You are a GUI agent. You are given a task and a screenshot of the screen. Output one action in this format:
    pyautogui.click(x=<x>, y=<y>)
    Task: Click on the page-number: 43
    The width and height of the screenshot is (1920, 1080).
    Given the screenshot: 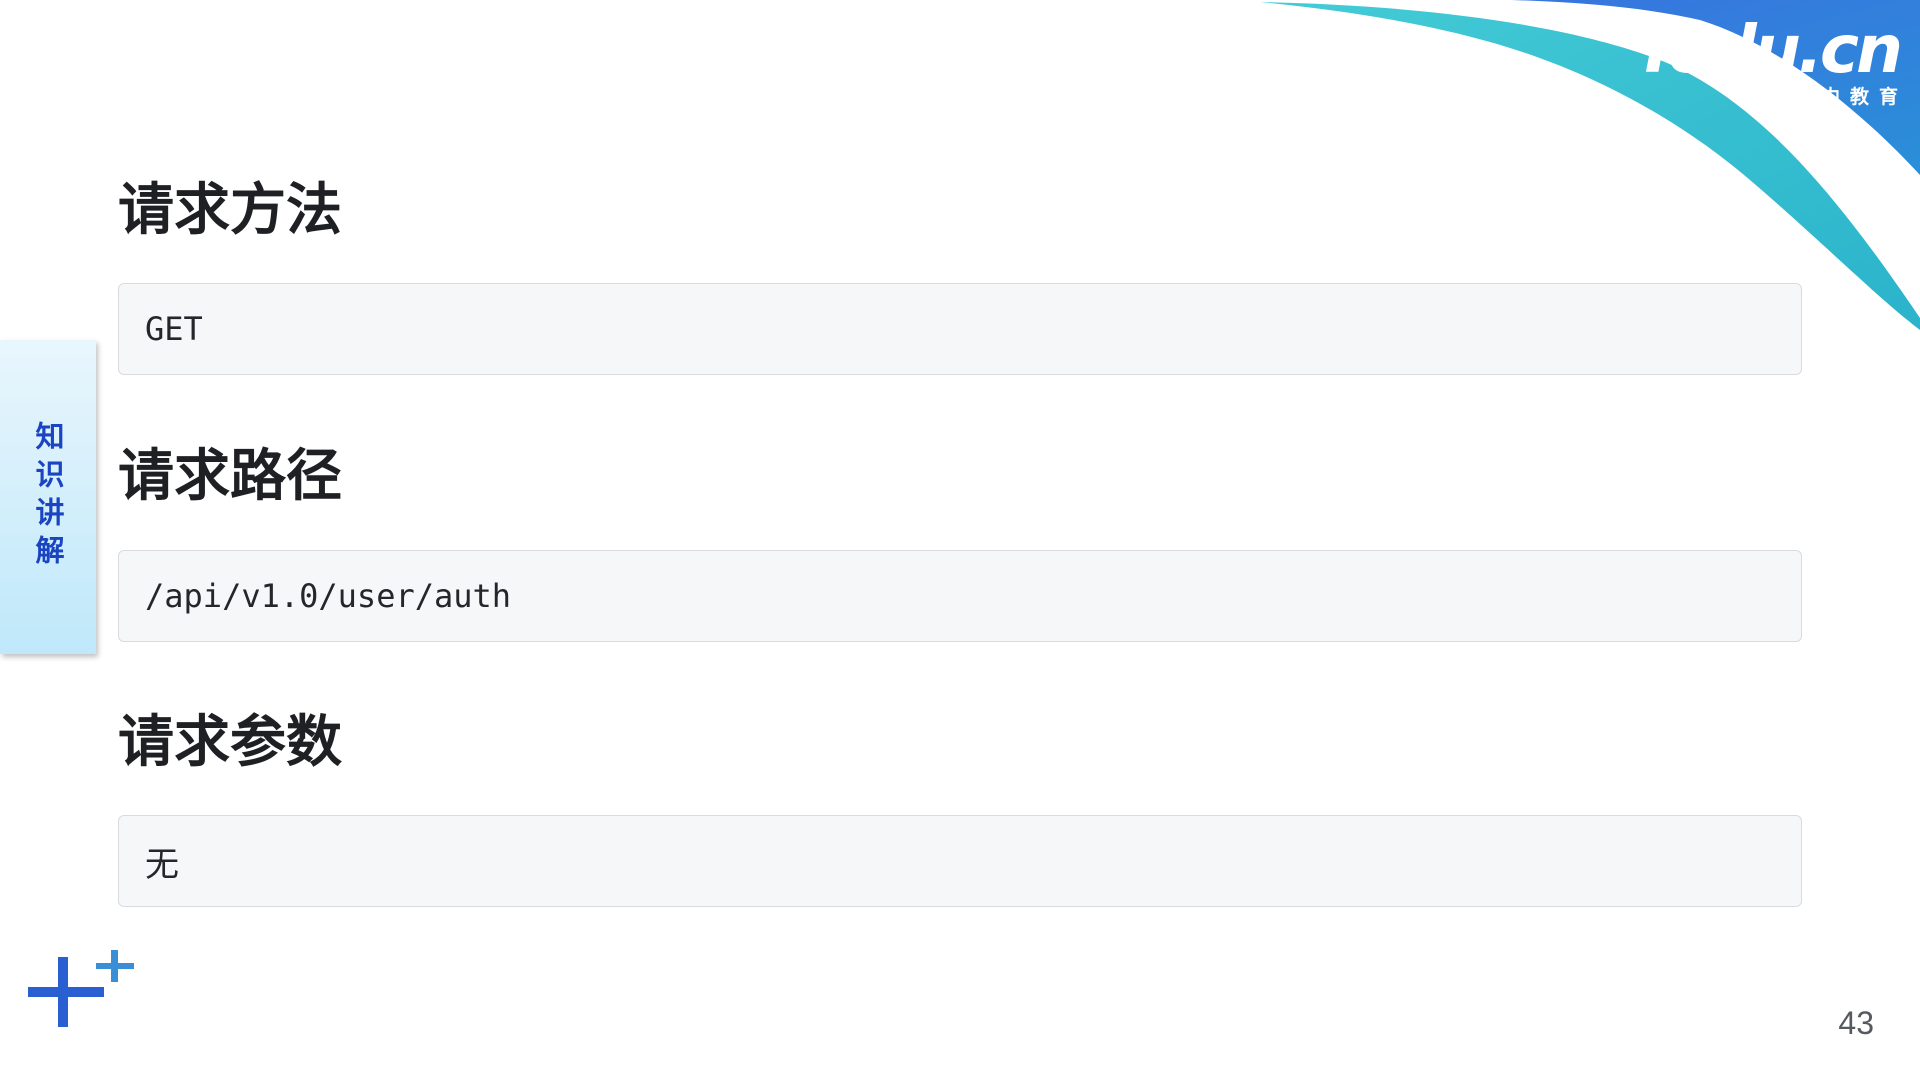 What is the action you would take?
    pyautogui.click(x=1856, y=1023)
    